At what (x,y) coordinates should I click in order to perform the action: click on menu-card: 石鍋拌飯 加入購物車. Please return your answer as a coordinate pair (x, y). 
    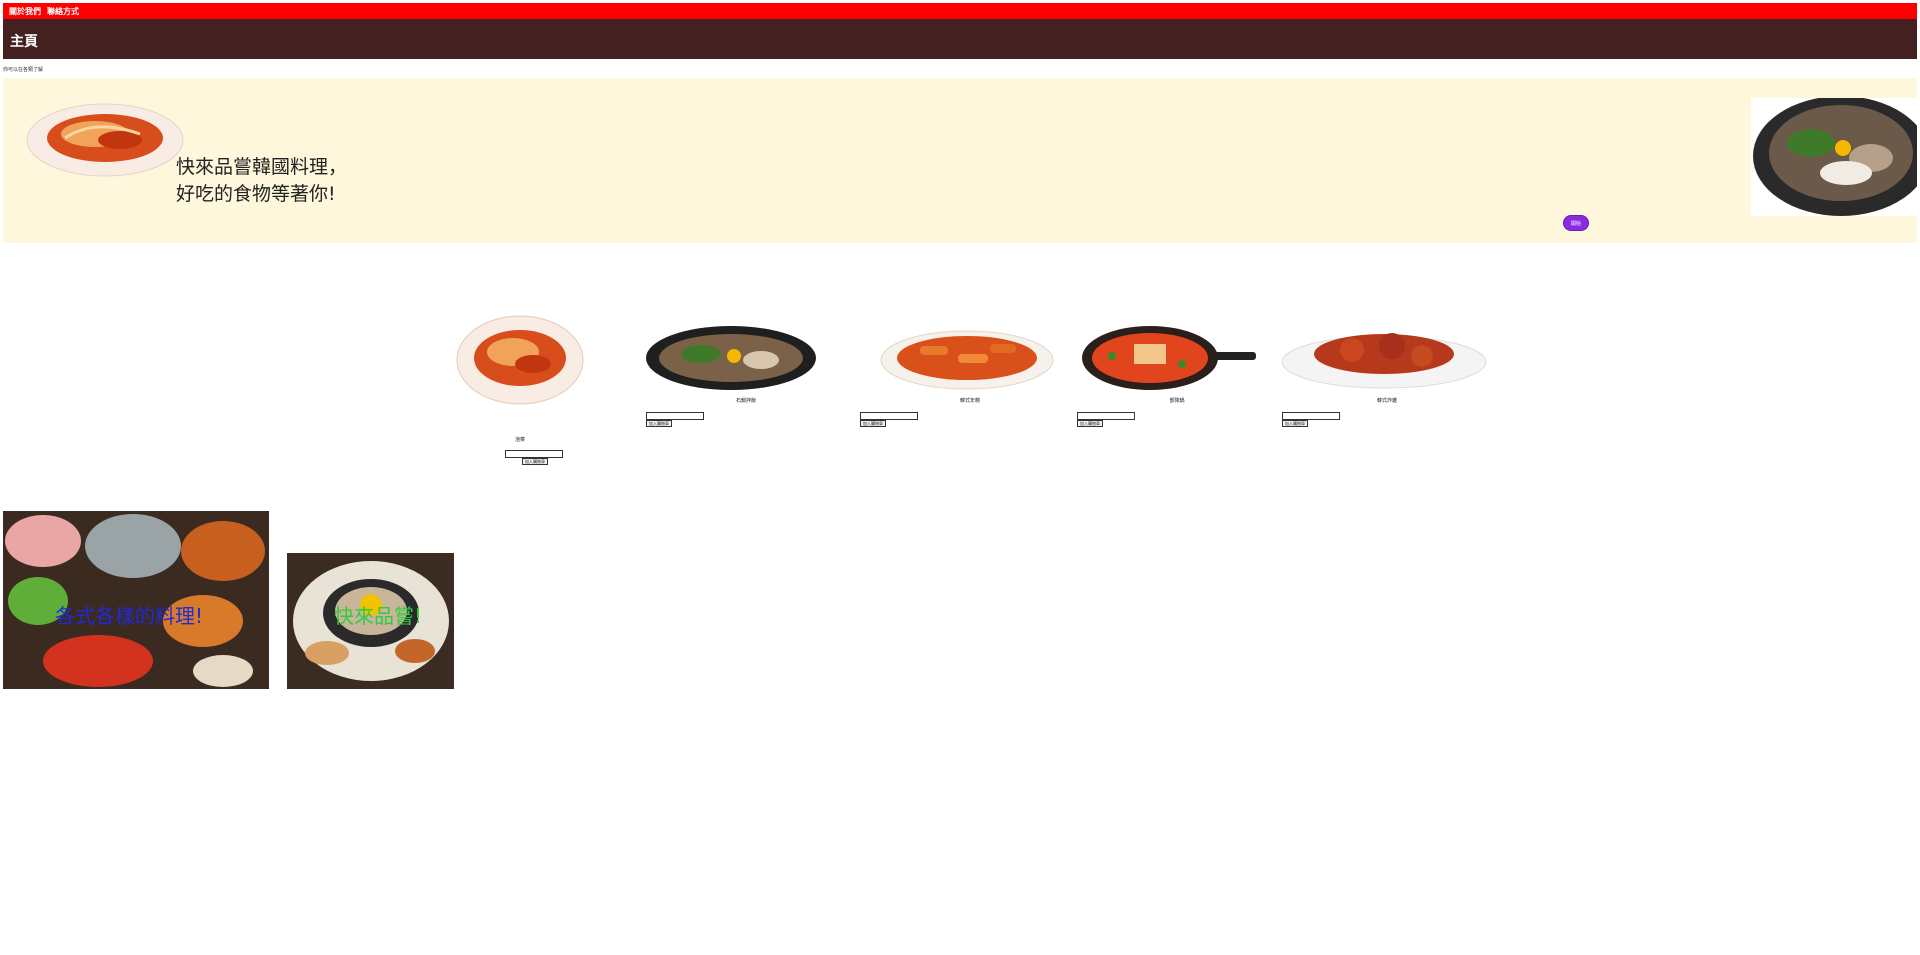
    Looking at the image, I should click on (732, 378).